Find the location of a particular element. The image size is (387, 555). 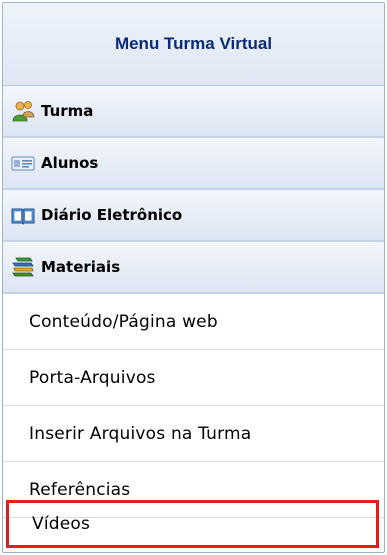

books-stack-icon is located at coordinates (23, 267).